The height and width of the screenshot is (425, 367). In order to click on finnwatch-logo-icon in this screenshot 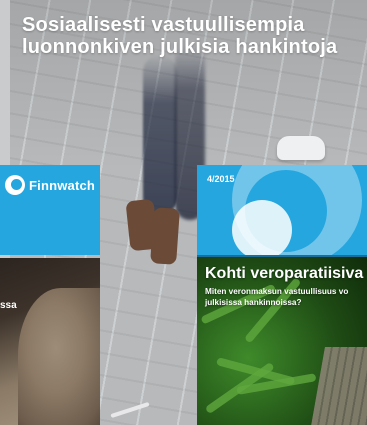, I will do `click(15, 185)`.